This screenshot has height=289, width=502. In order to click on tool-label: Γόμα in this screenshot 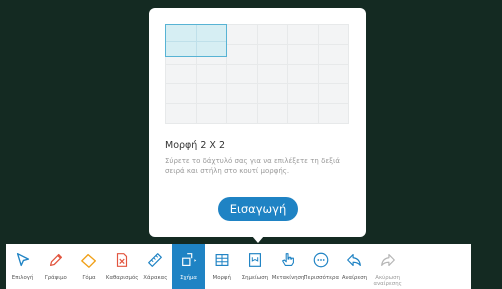, I will do `click(89, 278)`.